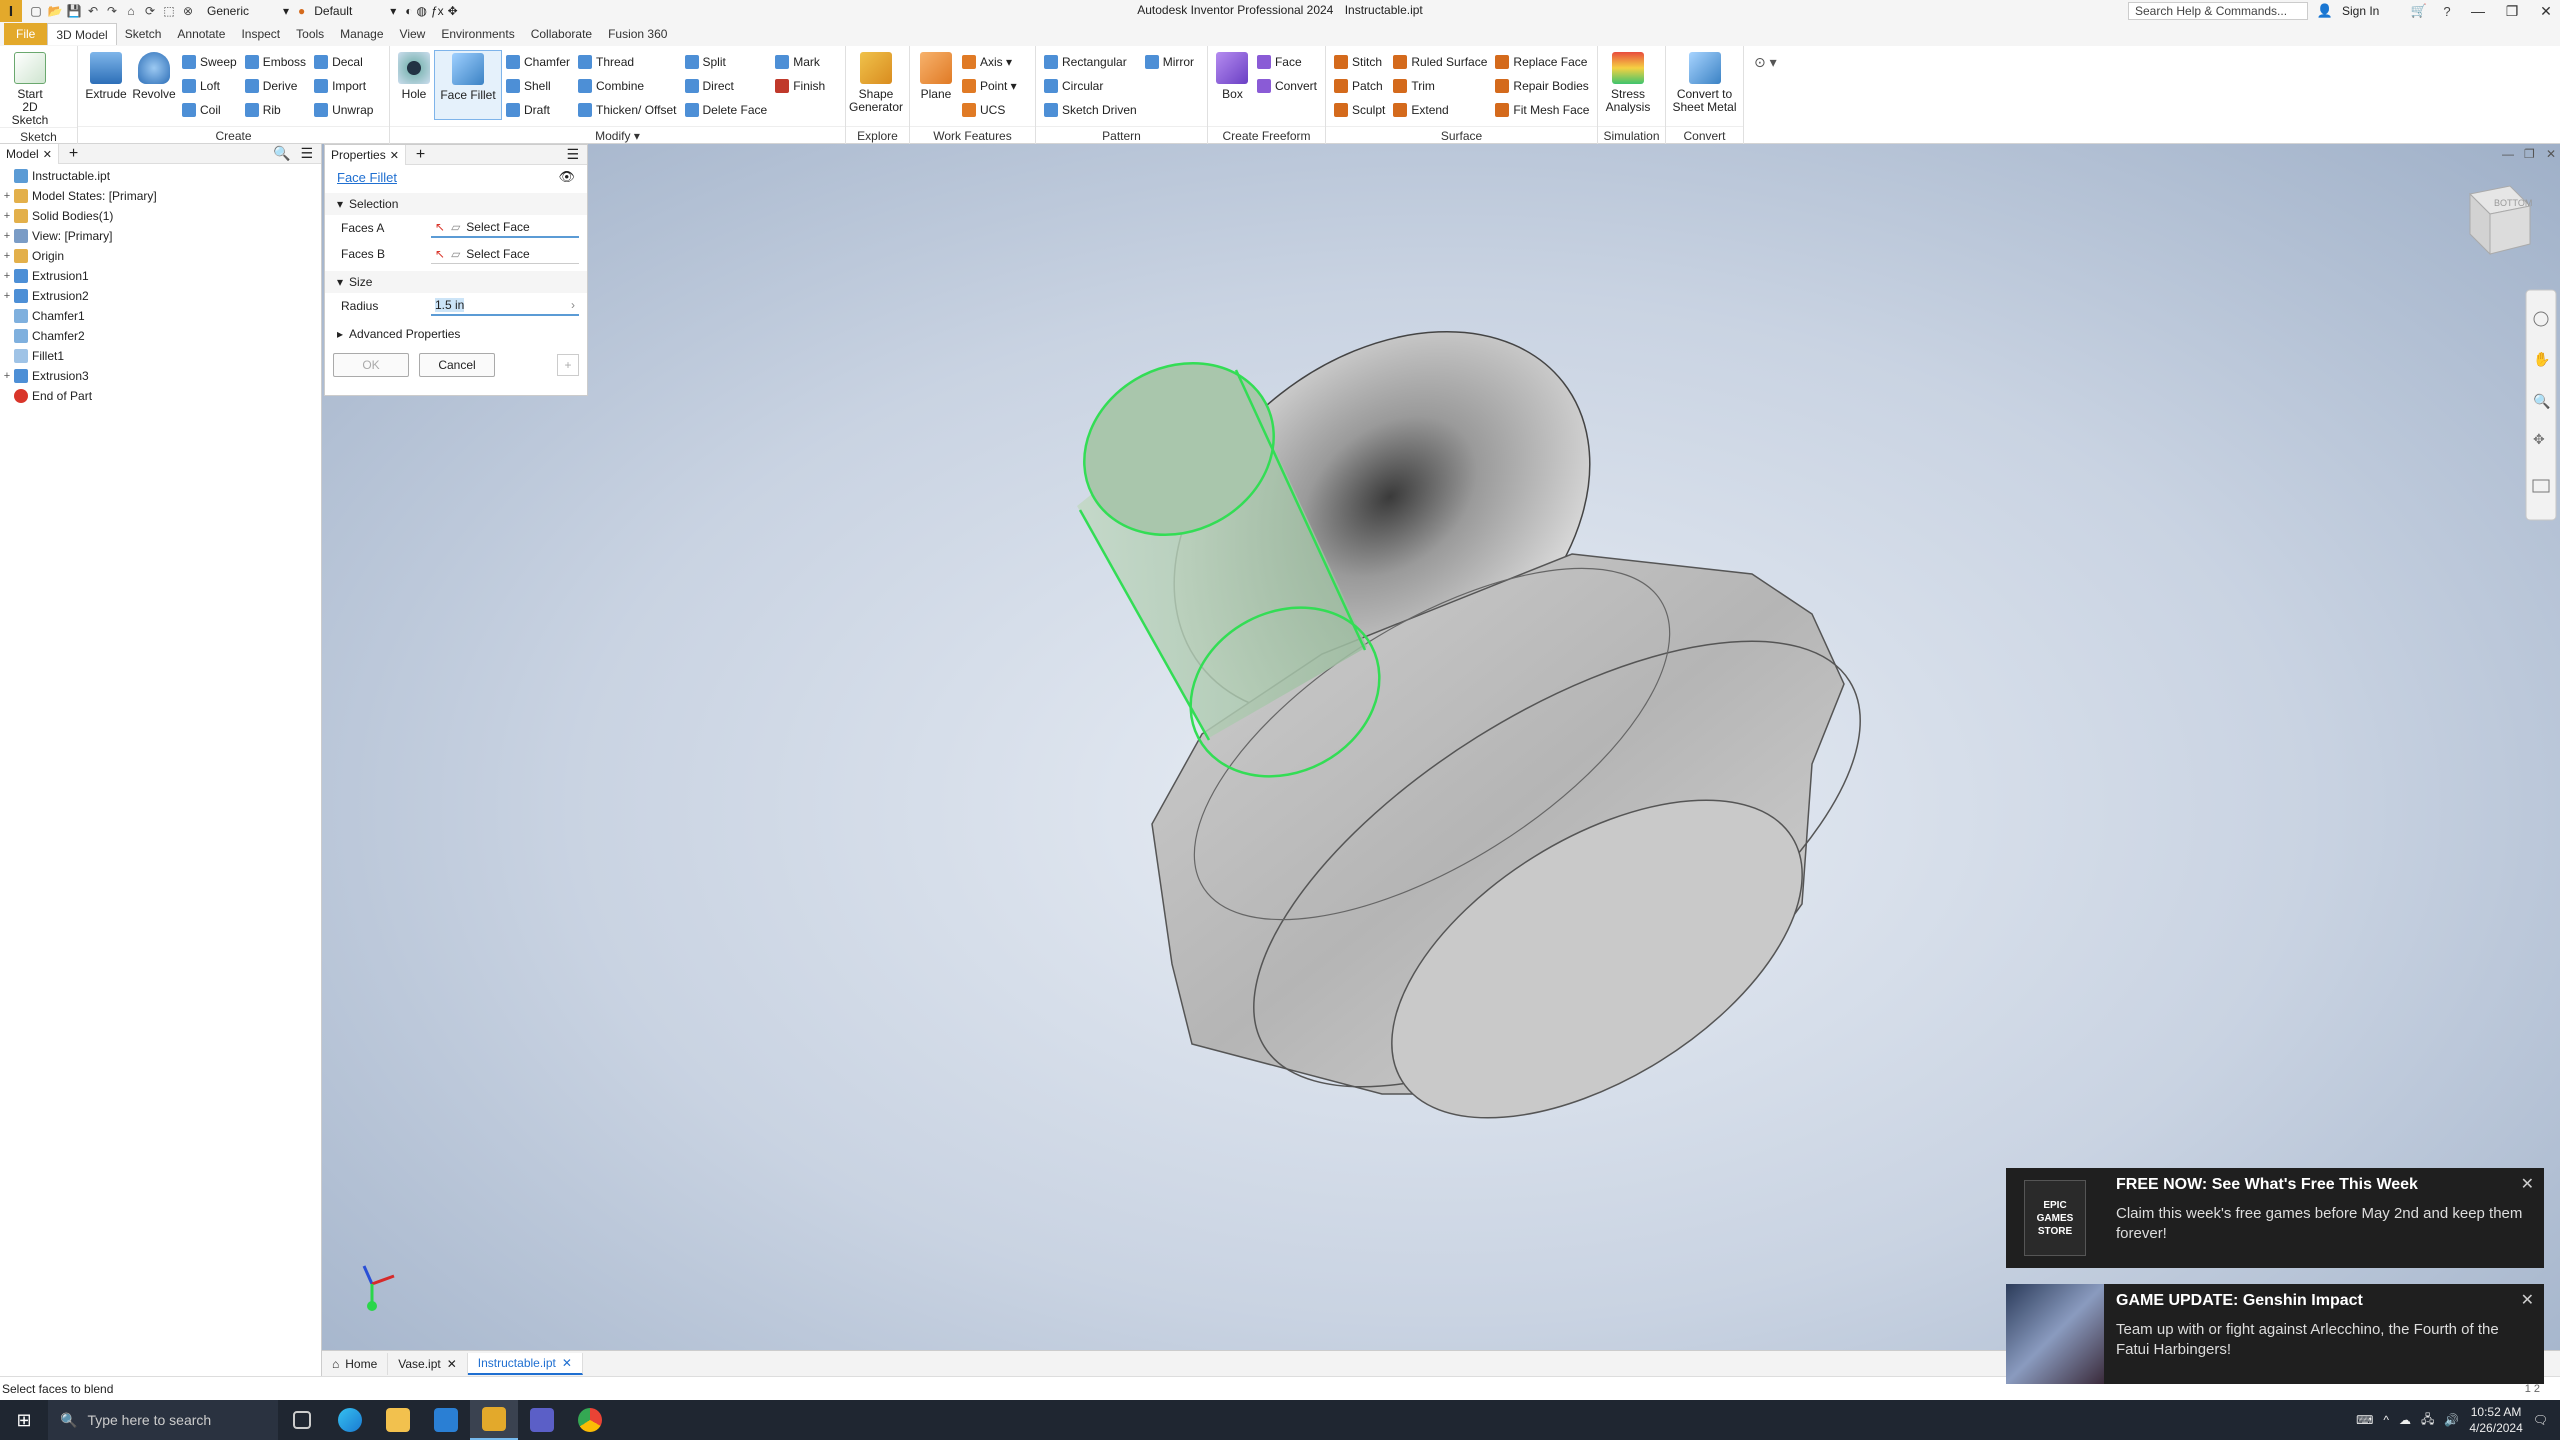 The image size is (2560, 1440). Describe the element at coordinates (538, 62) in the screenshot. I see `chamfer-button: Chamfer` at that location.